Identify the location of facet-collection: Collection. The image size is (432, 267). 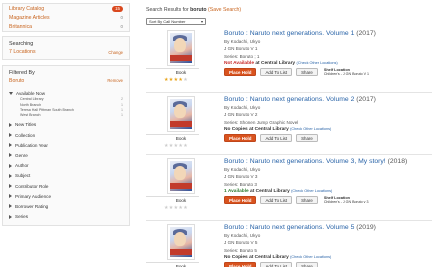
(66, 135).